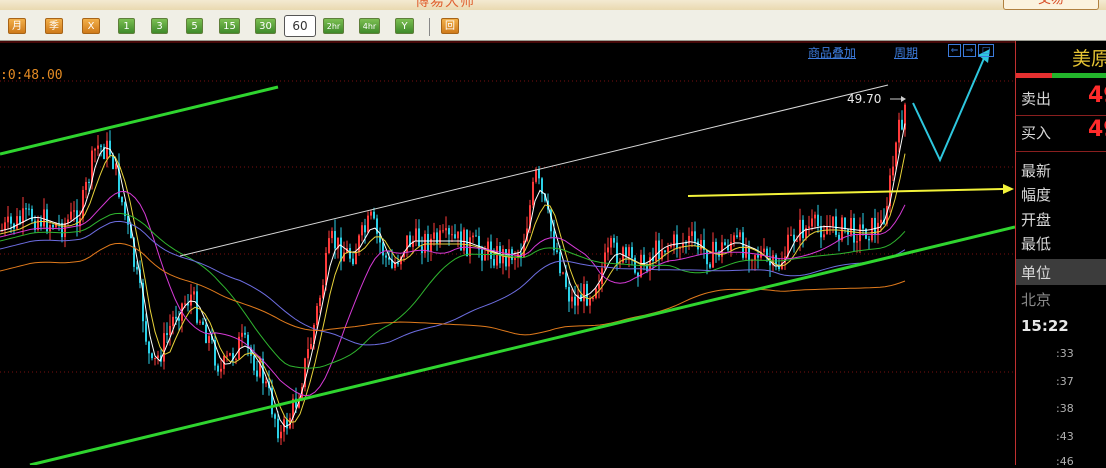  Describe the element at coordinates (265, 26) in the screenshot. I see `period-30-button: 30` at that location.